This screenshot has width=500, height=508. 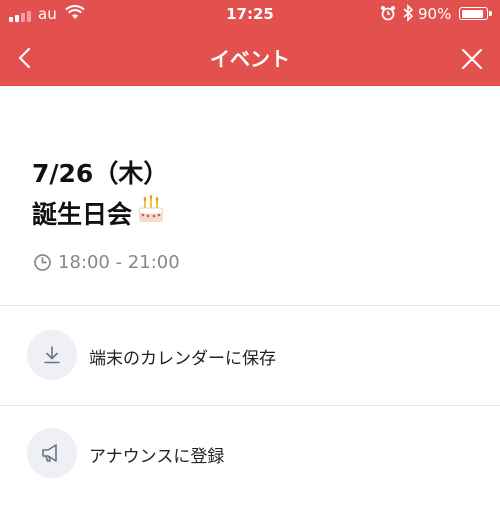 What do you see at coordinates (435, 14) in the screenshot?
I see `battery-percentage: 90%` at bounding box center [435, 14].